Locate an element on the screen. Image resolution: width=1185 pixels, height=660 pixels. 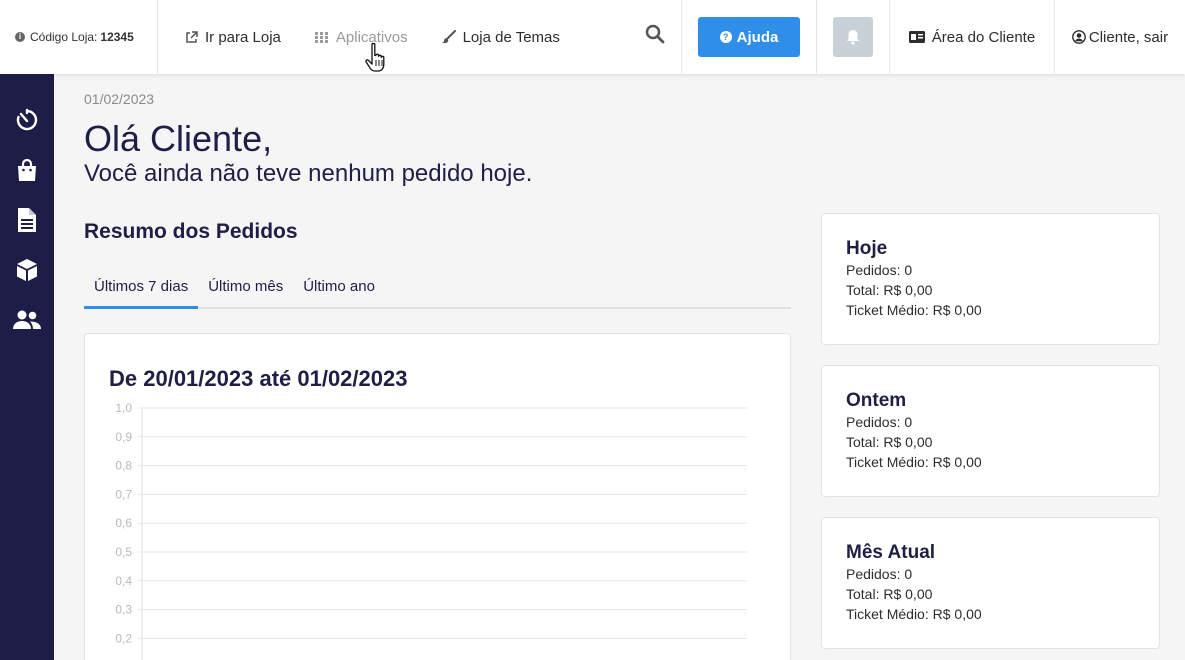
stat-title: Hoje is located at coordinates (867, 248).